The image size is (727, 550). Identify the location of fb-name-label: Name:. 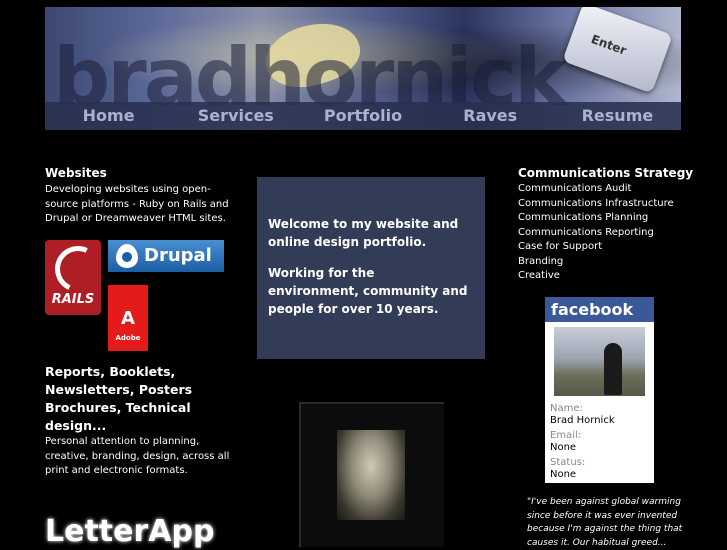
(566, 408).